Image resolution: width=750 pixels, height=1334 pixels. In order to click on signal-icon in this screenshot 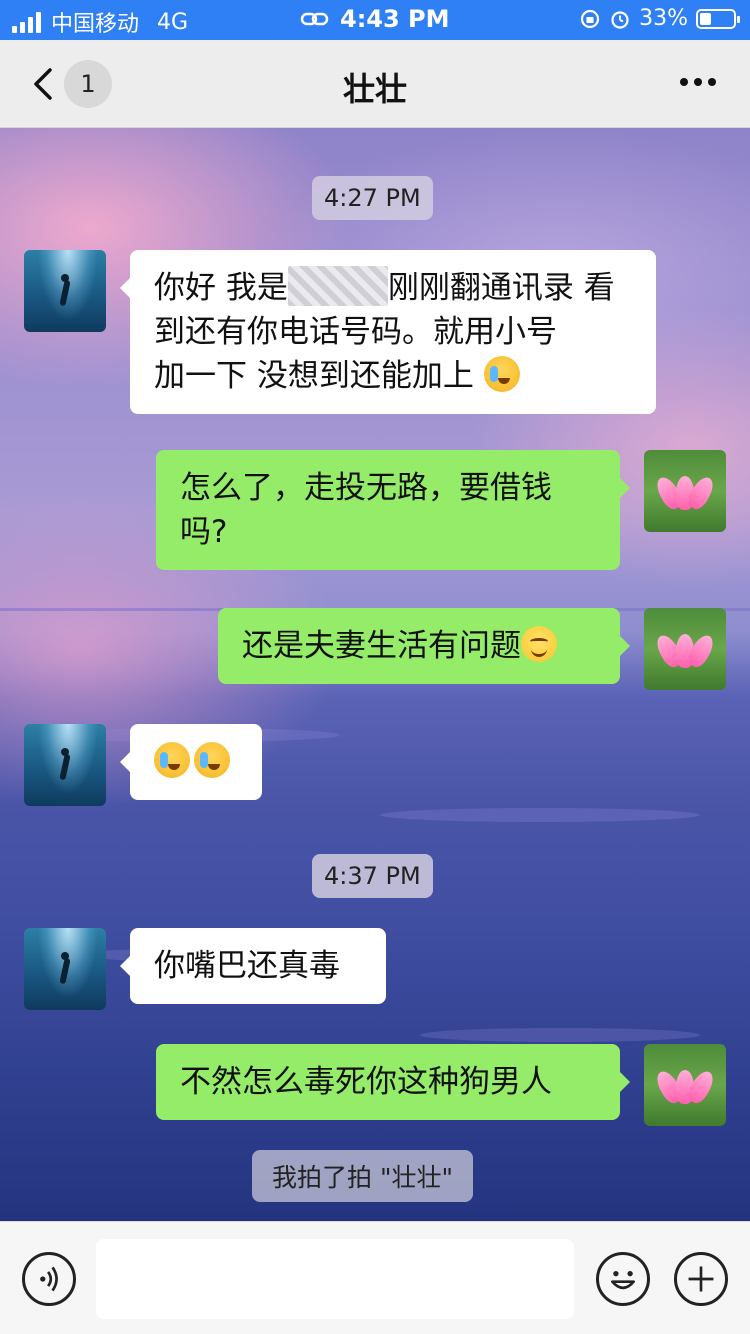, I will do `click(26, 22)`.